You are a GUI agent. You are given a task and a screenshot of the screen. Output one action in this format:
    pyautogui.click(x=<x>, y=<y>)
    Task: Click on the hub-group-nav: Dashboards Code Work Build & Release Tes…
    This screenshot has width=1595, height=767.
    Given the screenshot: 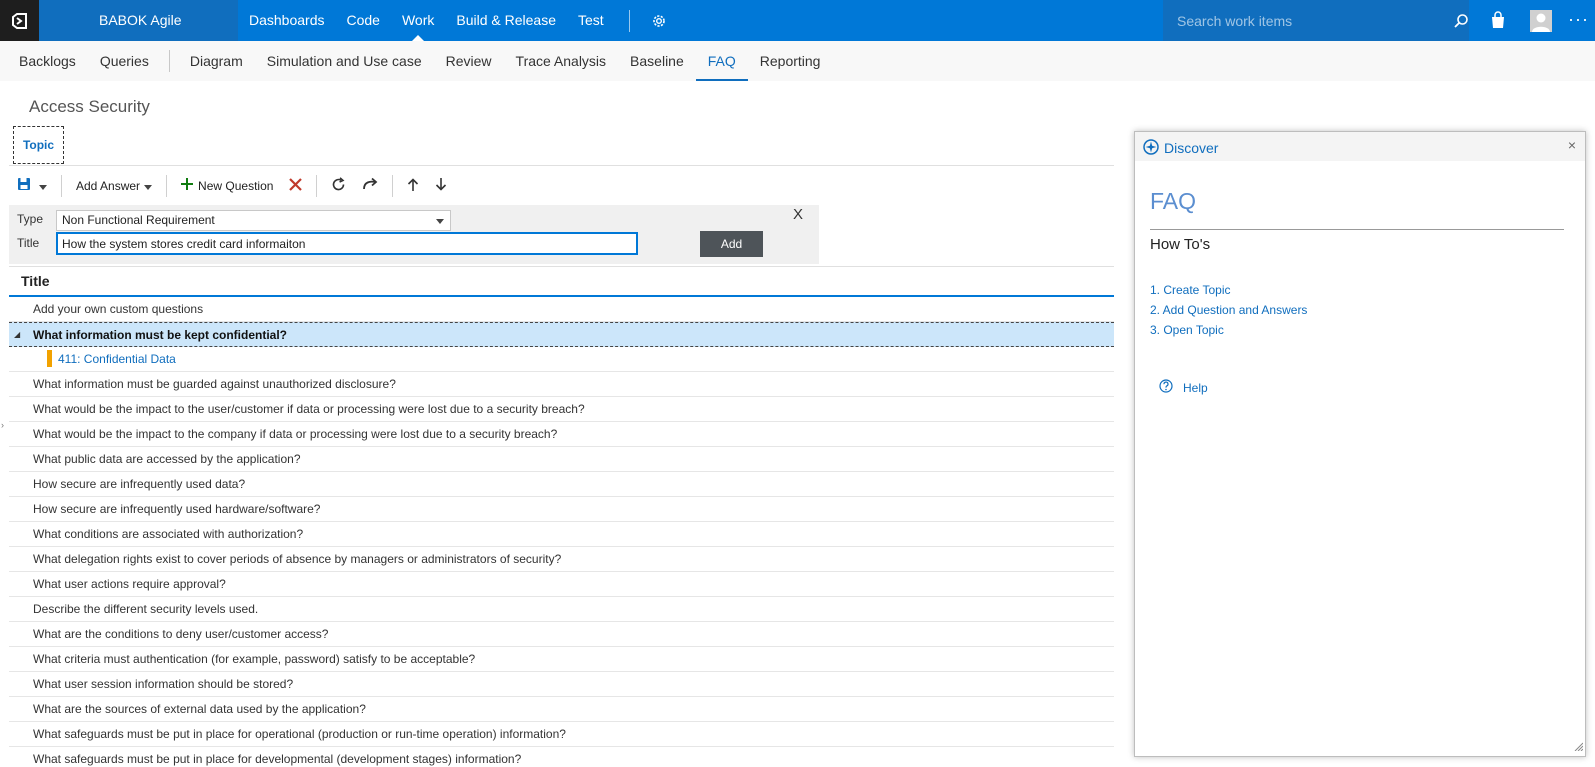 What is the action you would take?
    pyautogui.click(x=453, y=20)
    